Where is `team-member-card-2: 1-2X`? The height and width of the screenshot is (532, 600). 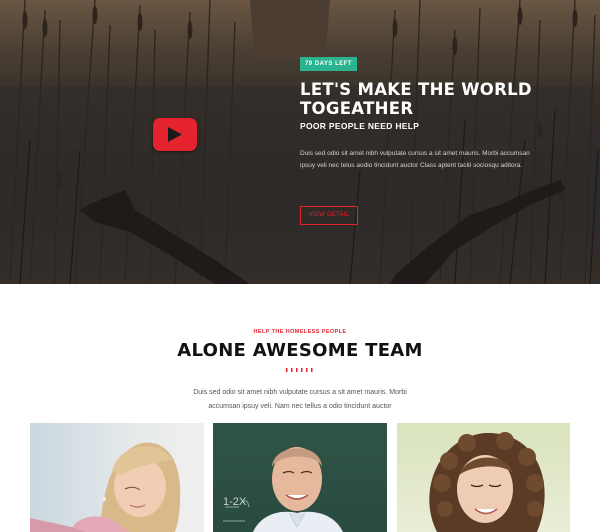
team-member-card-2: 1-2X is located at coordinates (300, 477).